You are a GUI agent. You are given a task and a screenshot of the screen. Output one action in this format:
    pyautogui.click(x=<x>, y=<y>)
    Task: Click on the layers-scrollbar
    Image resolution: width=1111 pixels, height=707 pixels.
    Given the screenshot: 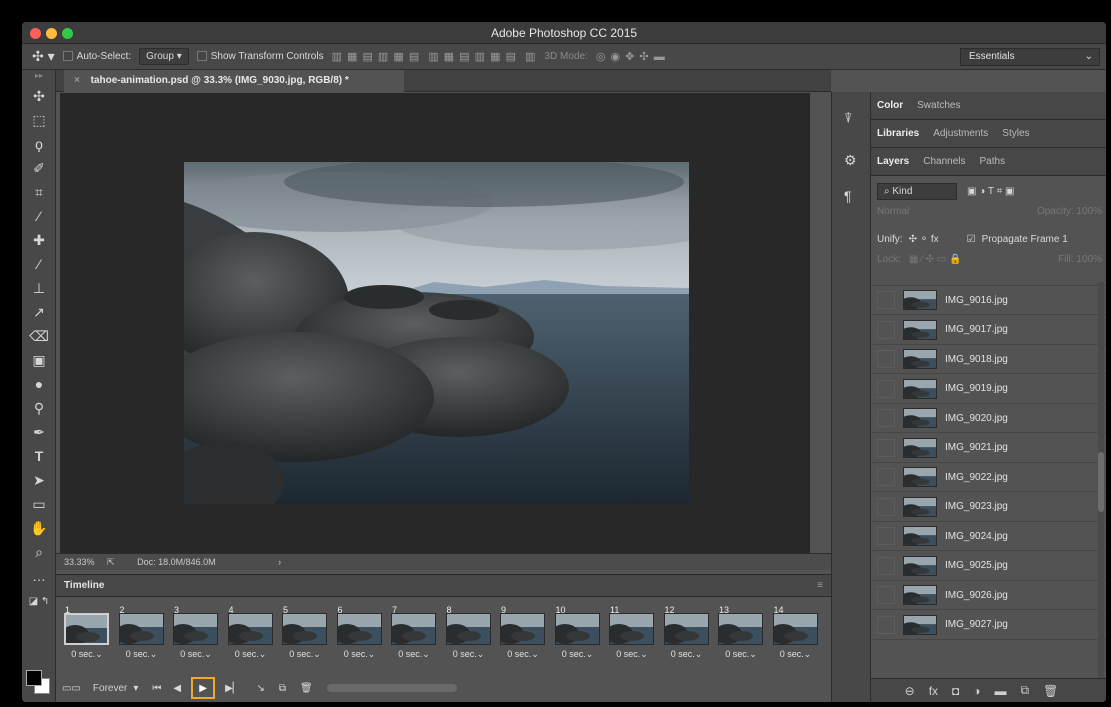 What is the action you would take?
    pyautogui.click(x=1101, y=480)
    